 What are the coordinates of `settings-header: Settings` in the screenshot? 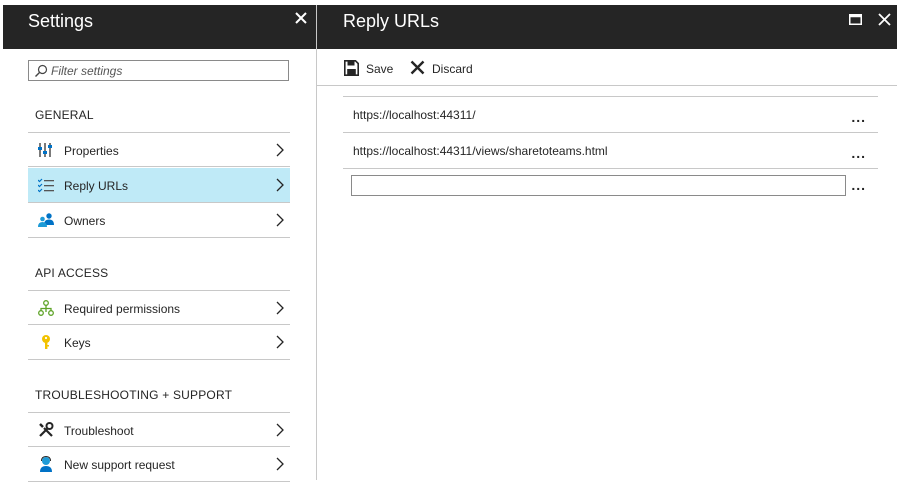 It's located at (159, 27).